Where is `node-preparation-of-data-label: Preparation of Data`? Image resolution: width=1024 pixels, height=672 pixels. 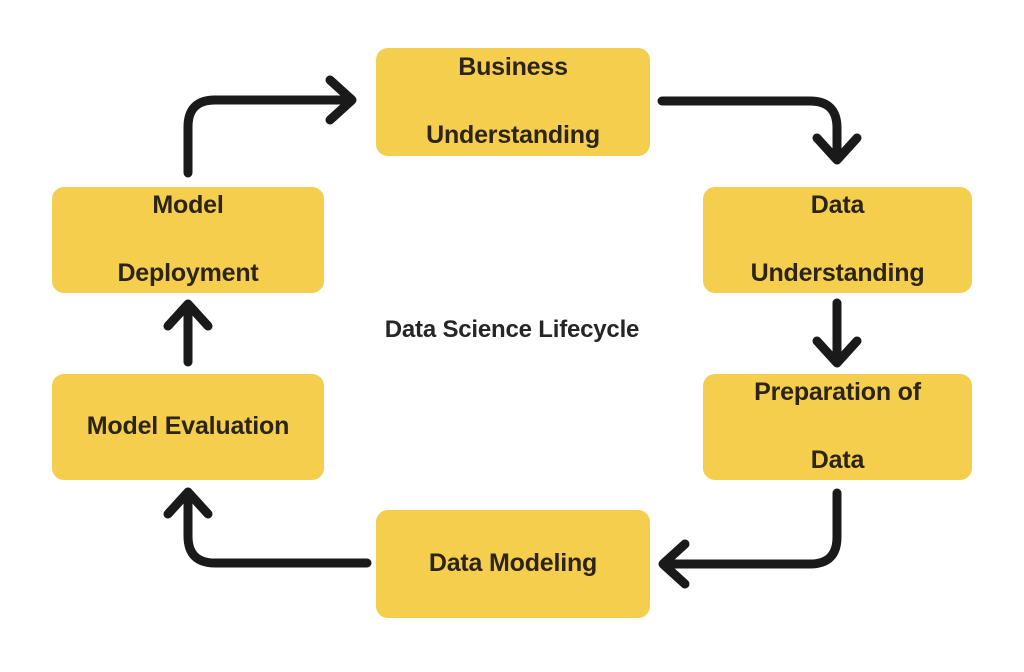
node-preparation-of-data-label: Preparation of Data is located at coordinates (837, 426).